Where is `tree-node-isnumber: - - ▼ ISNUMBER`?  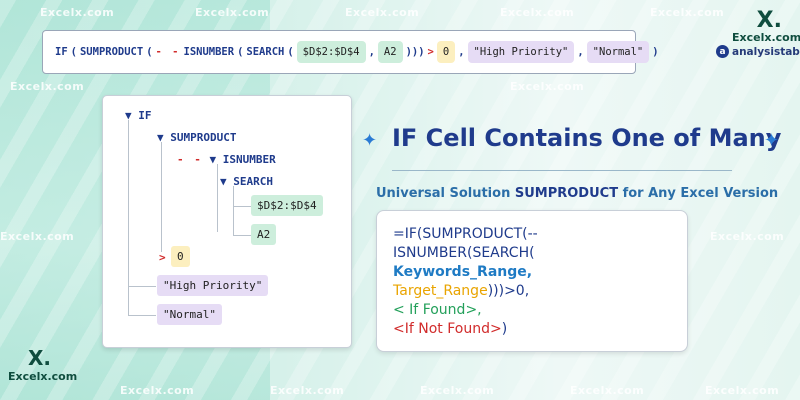
tree-node-isnumber: - - ▼ ISNUMBER is located at coordinates (226, 159).